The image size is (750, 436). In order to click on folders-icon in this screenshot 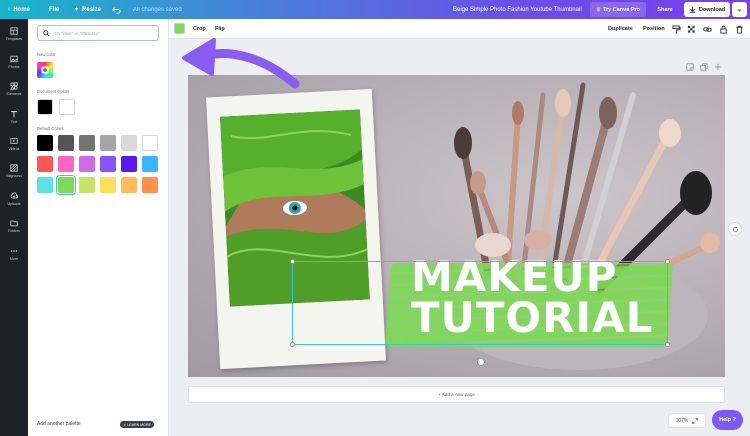, I will do `click(14, 223)`.